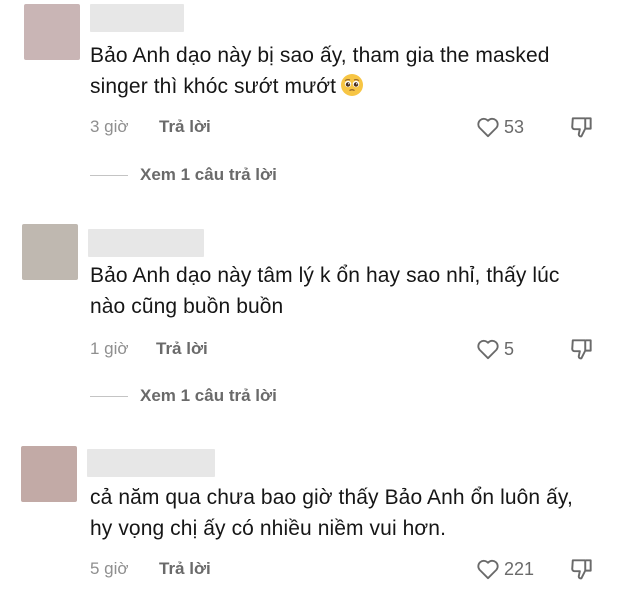 This screenshot has height=593, width=620. Describe the element at coordinates (350, 351) in the screenshot. I see `comment-meta: 1 giờ Trả lời 5` at that location.